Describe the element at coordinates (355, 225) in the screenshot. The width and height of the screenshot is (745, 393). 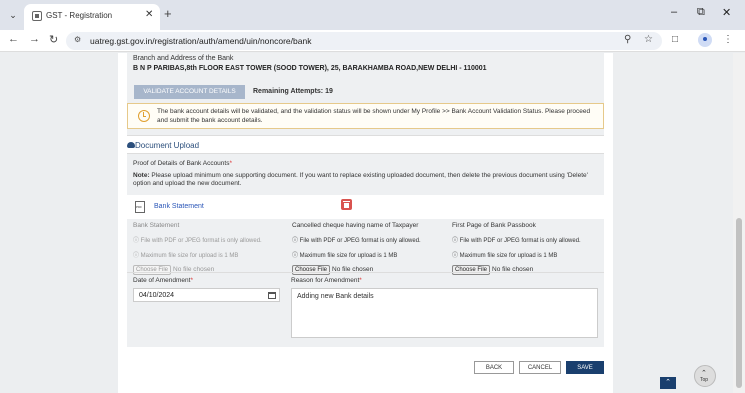
I see `col-title: Cancelled cheque having name of Taxpayer` at that location.